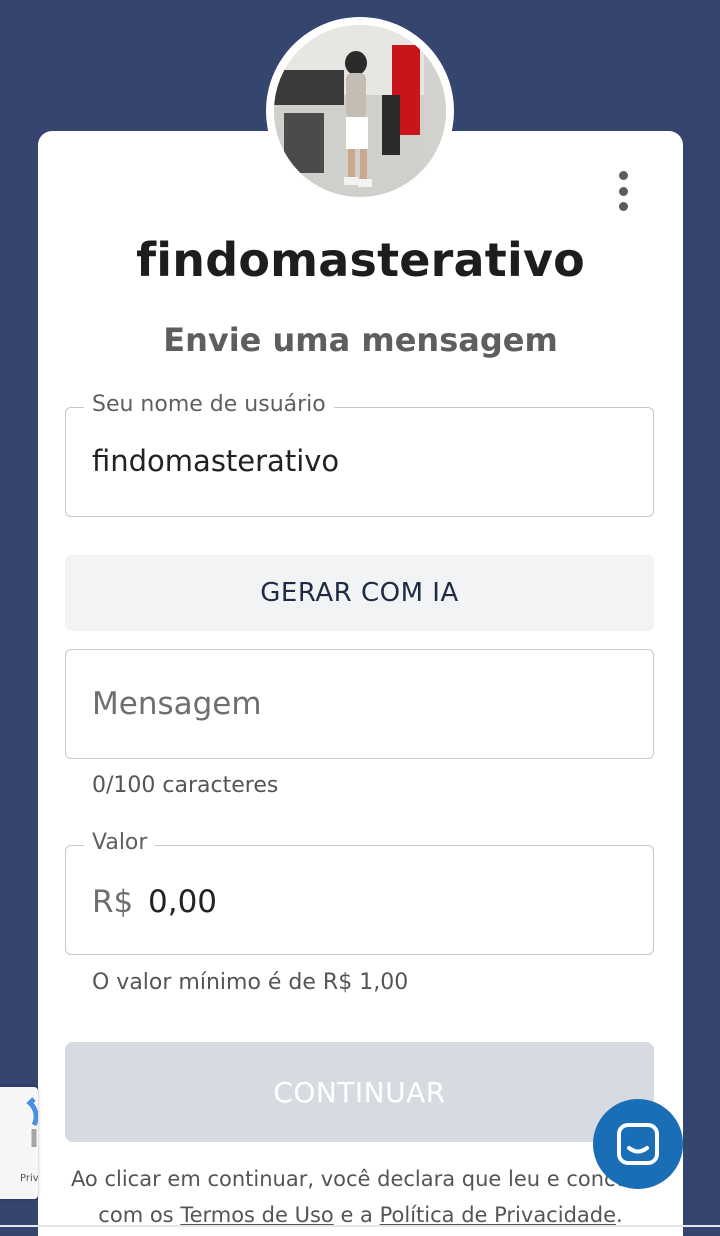  What do you see at coordinates (209, 404) in the screenshot?
I see `username-field-label: Seu nome de usuário` at bounding box center [209, 404].